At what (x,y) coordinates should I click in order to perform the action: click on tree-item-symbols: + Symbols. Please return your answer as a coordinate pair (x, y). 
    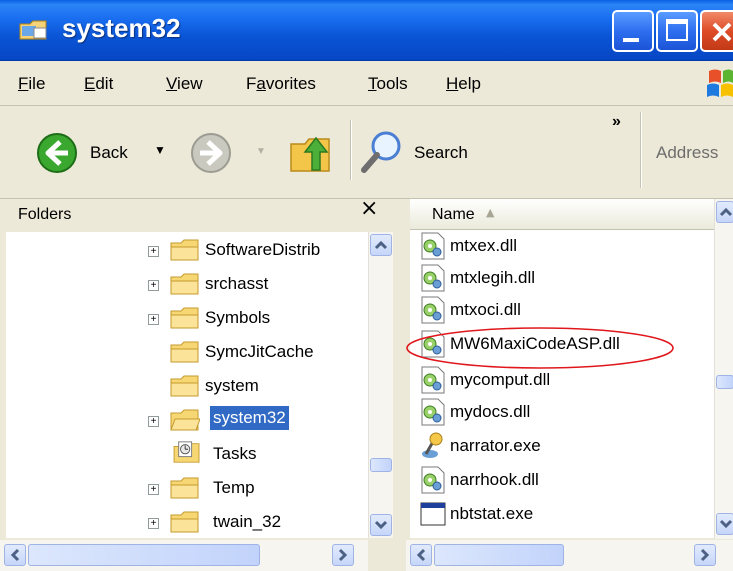
    Looking at the image, I should click on (187, 319).